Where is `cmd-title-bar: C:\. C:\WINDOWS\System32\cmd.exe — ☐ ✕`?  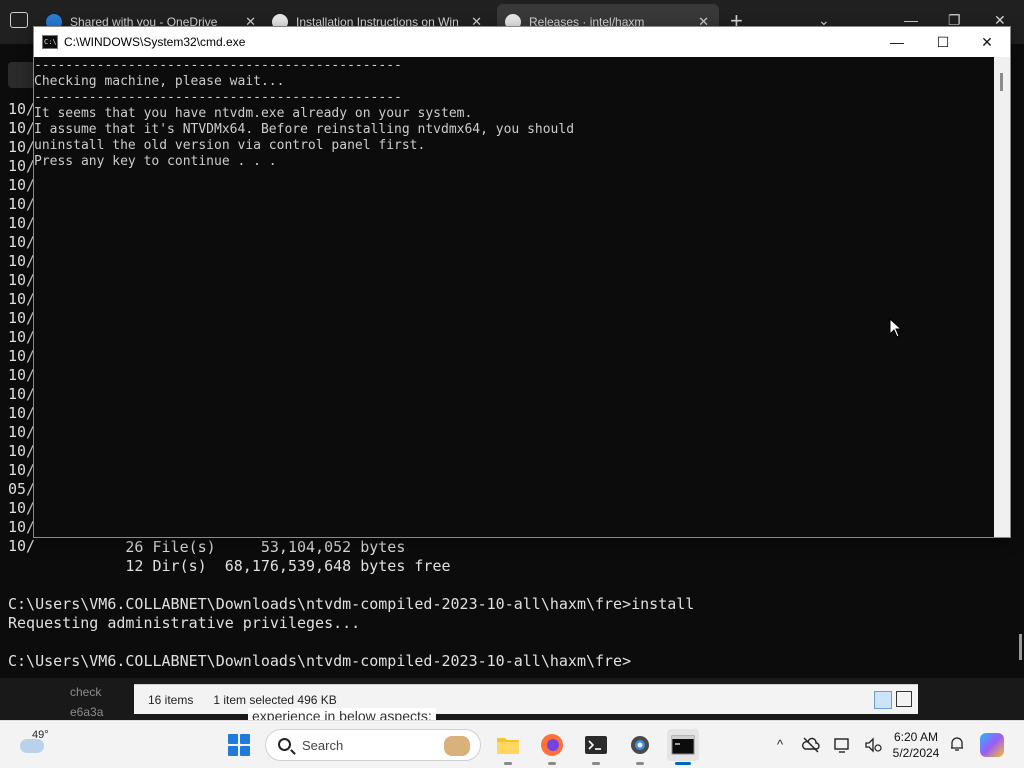 cmd-title-bar: C:\. C:\WINDOWS\System32\cmd.exe — ☐ ✕ is located at coordinates (522, 42).